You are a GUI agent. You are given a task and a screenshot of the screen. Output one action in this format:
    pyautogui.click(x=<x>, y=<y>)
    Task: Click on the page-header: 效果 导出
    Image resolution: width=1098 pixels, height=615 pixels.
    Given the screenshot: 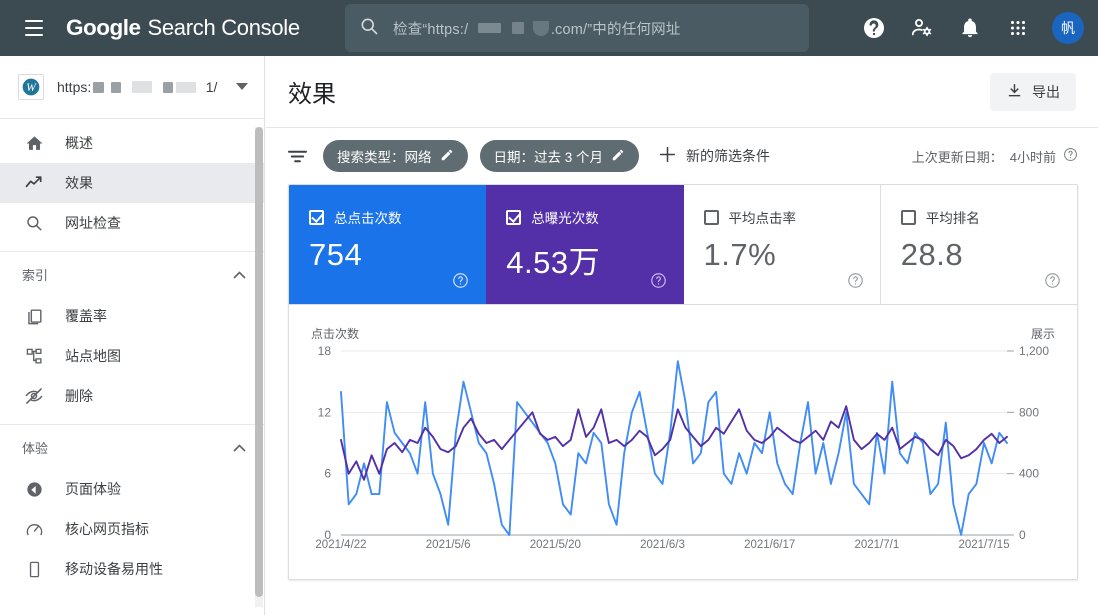 What is the action you would take?
    pyautogui.click(x=682, y=92)
    